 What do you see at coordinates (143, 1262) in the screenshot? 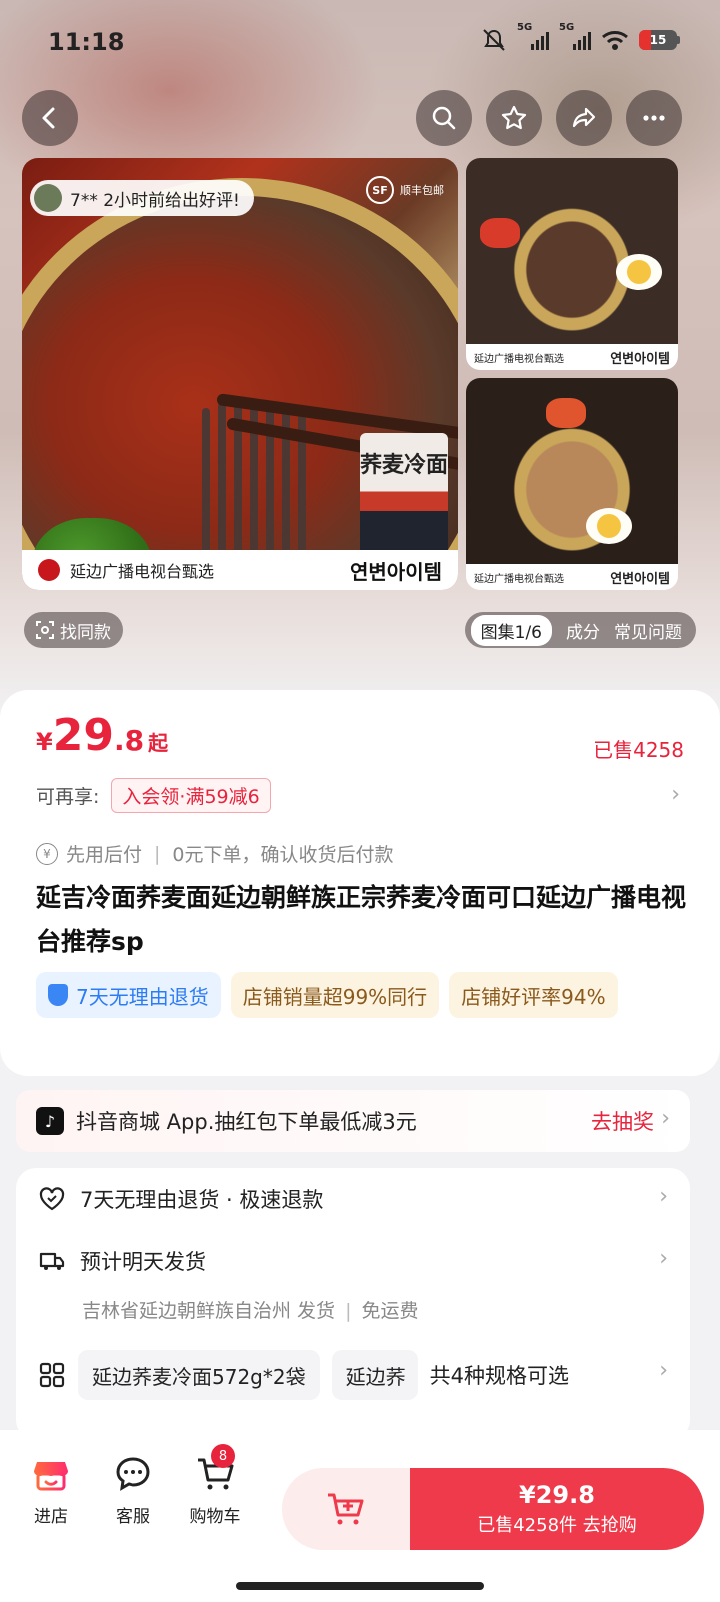
I see `shipping-text: 预计明天发货` at bounding box center [143, 1262].